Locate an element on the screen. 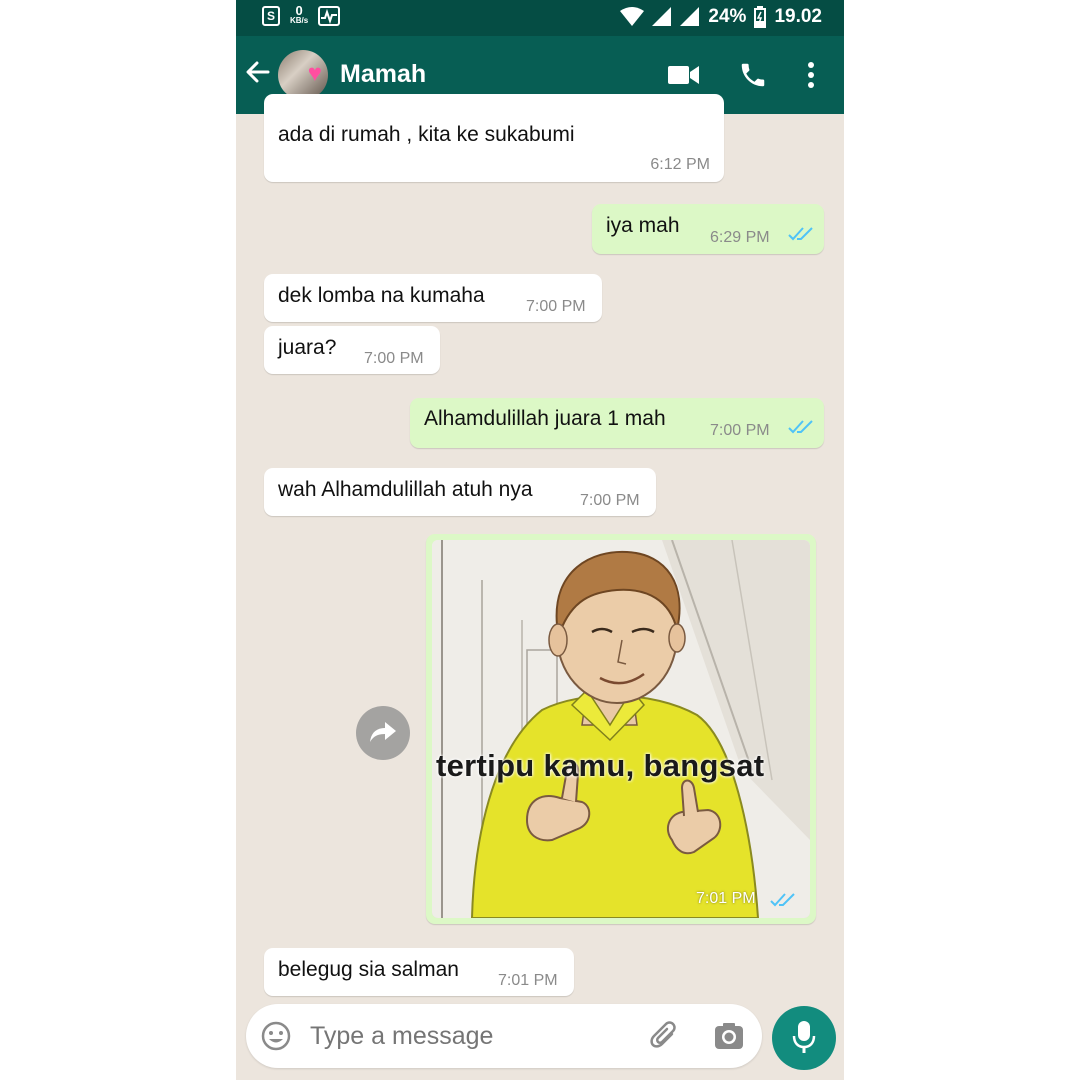 This screenshot has height=1080, width=1080. wifi-icon is located at coordinates (632, 16).